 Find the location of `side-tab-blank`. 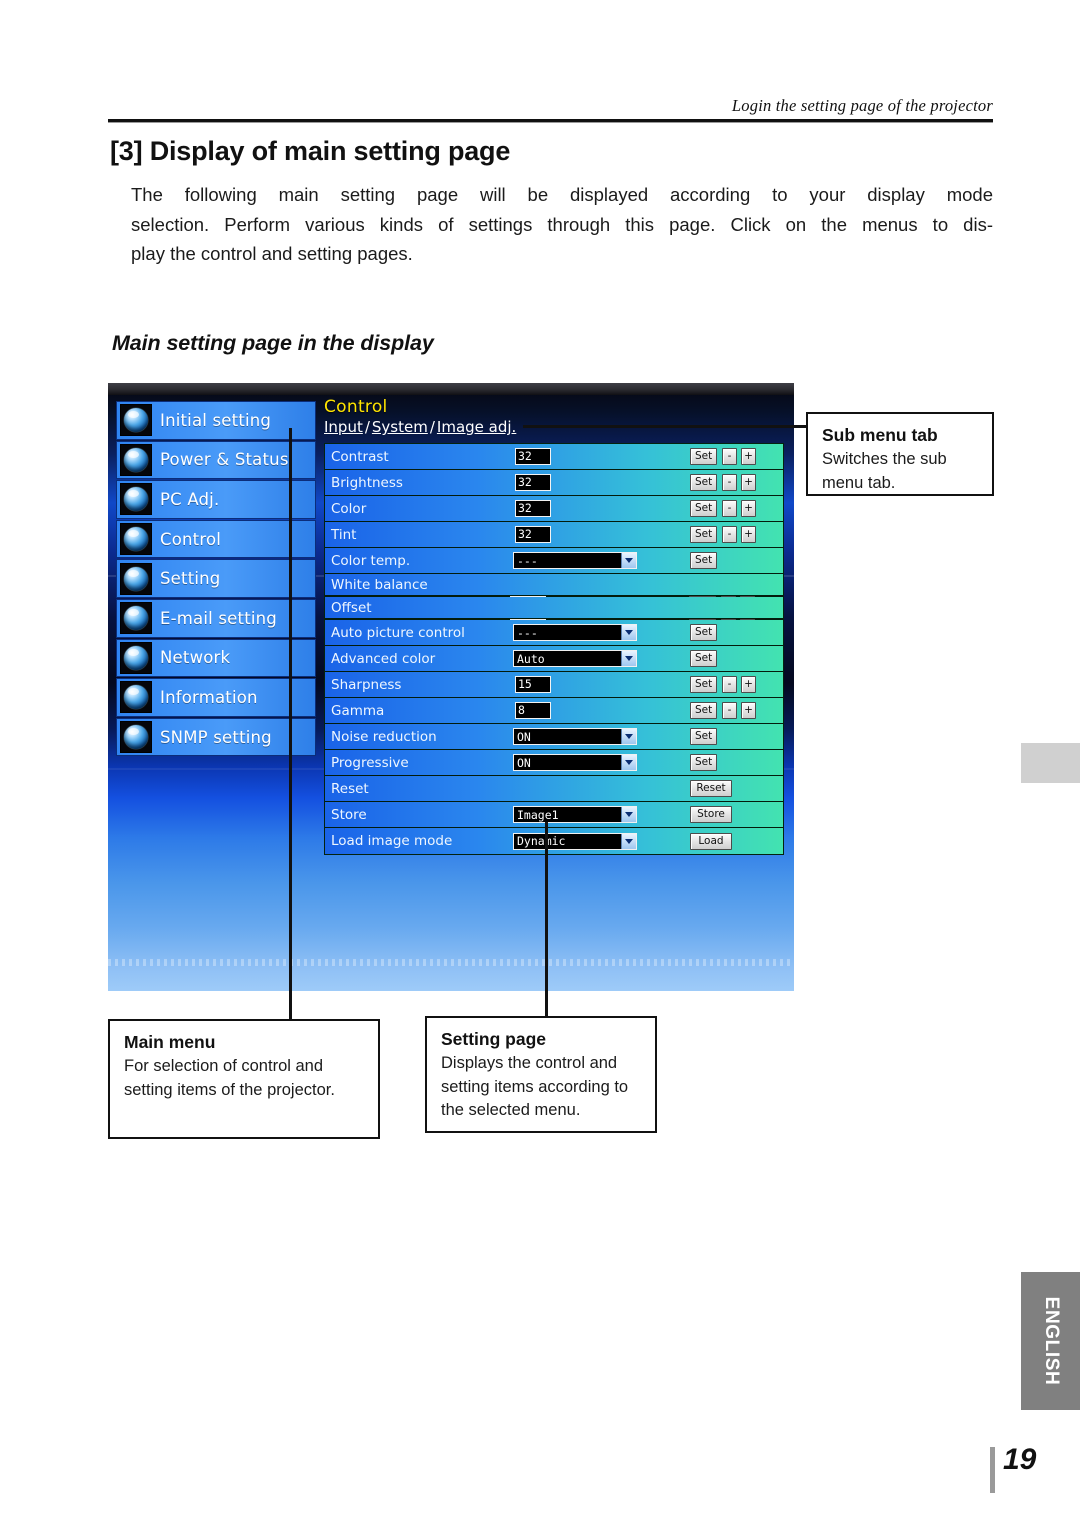

side-tab-blank is located at coordinates (1050, 763).